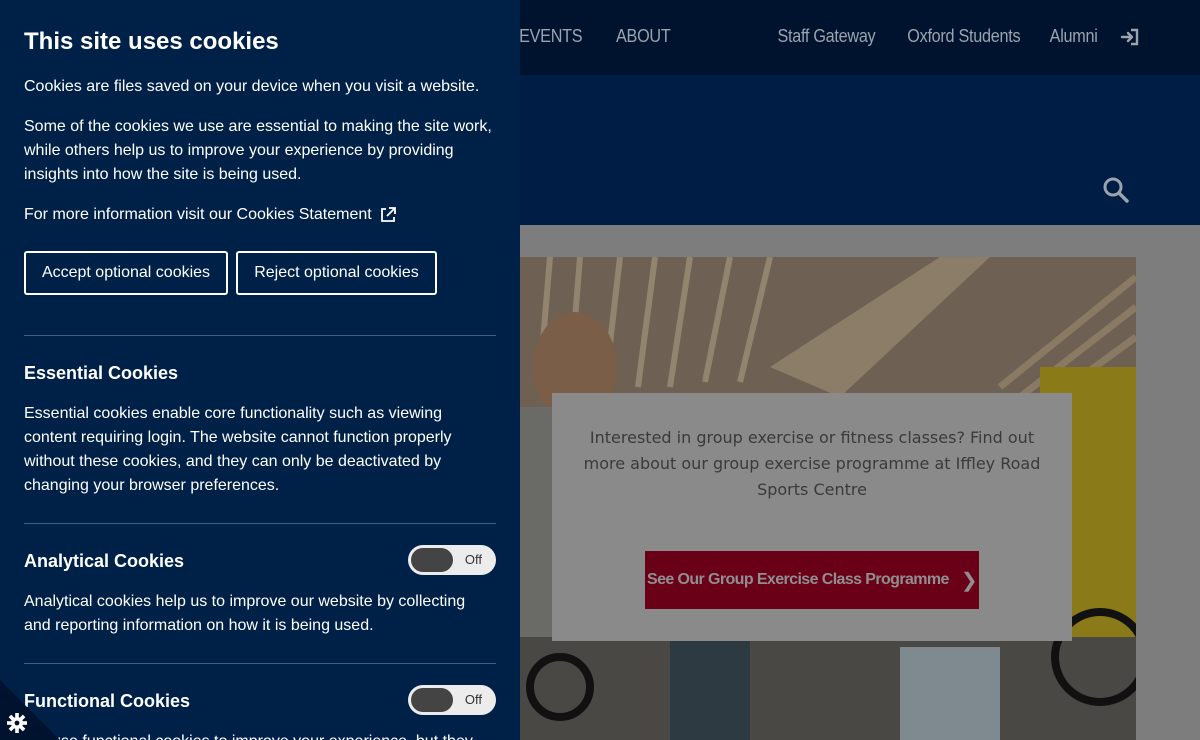 The image size is (1200, 740). What do you see at coordinates (1116, 190) in the screenshot?
I see `search-icon` at bounding box center [1116, 190].